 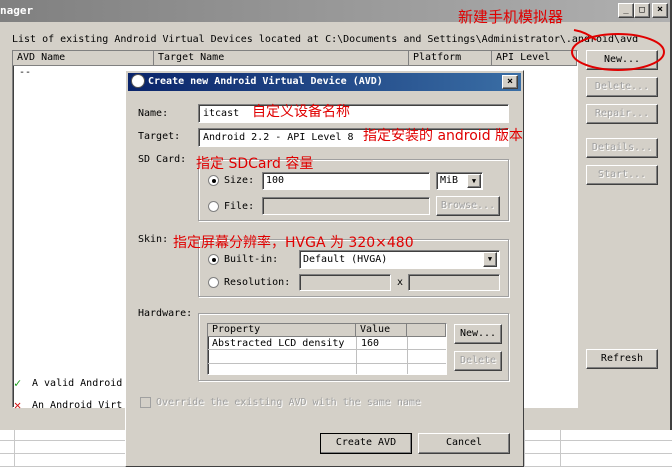 What do you see at coordinates (464, 443) in the screenshot?
I see `cancel-button: Cancel` at bounding box center [464, 443].